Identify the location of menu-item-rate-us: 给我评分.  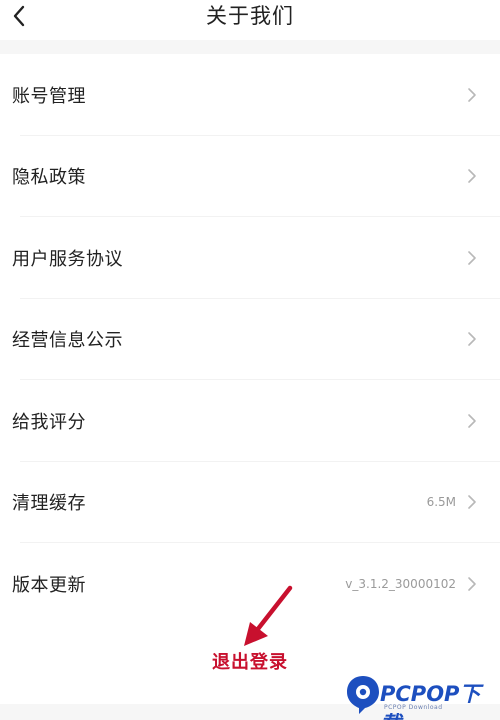
(250, 421).